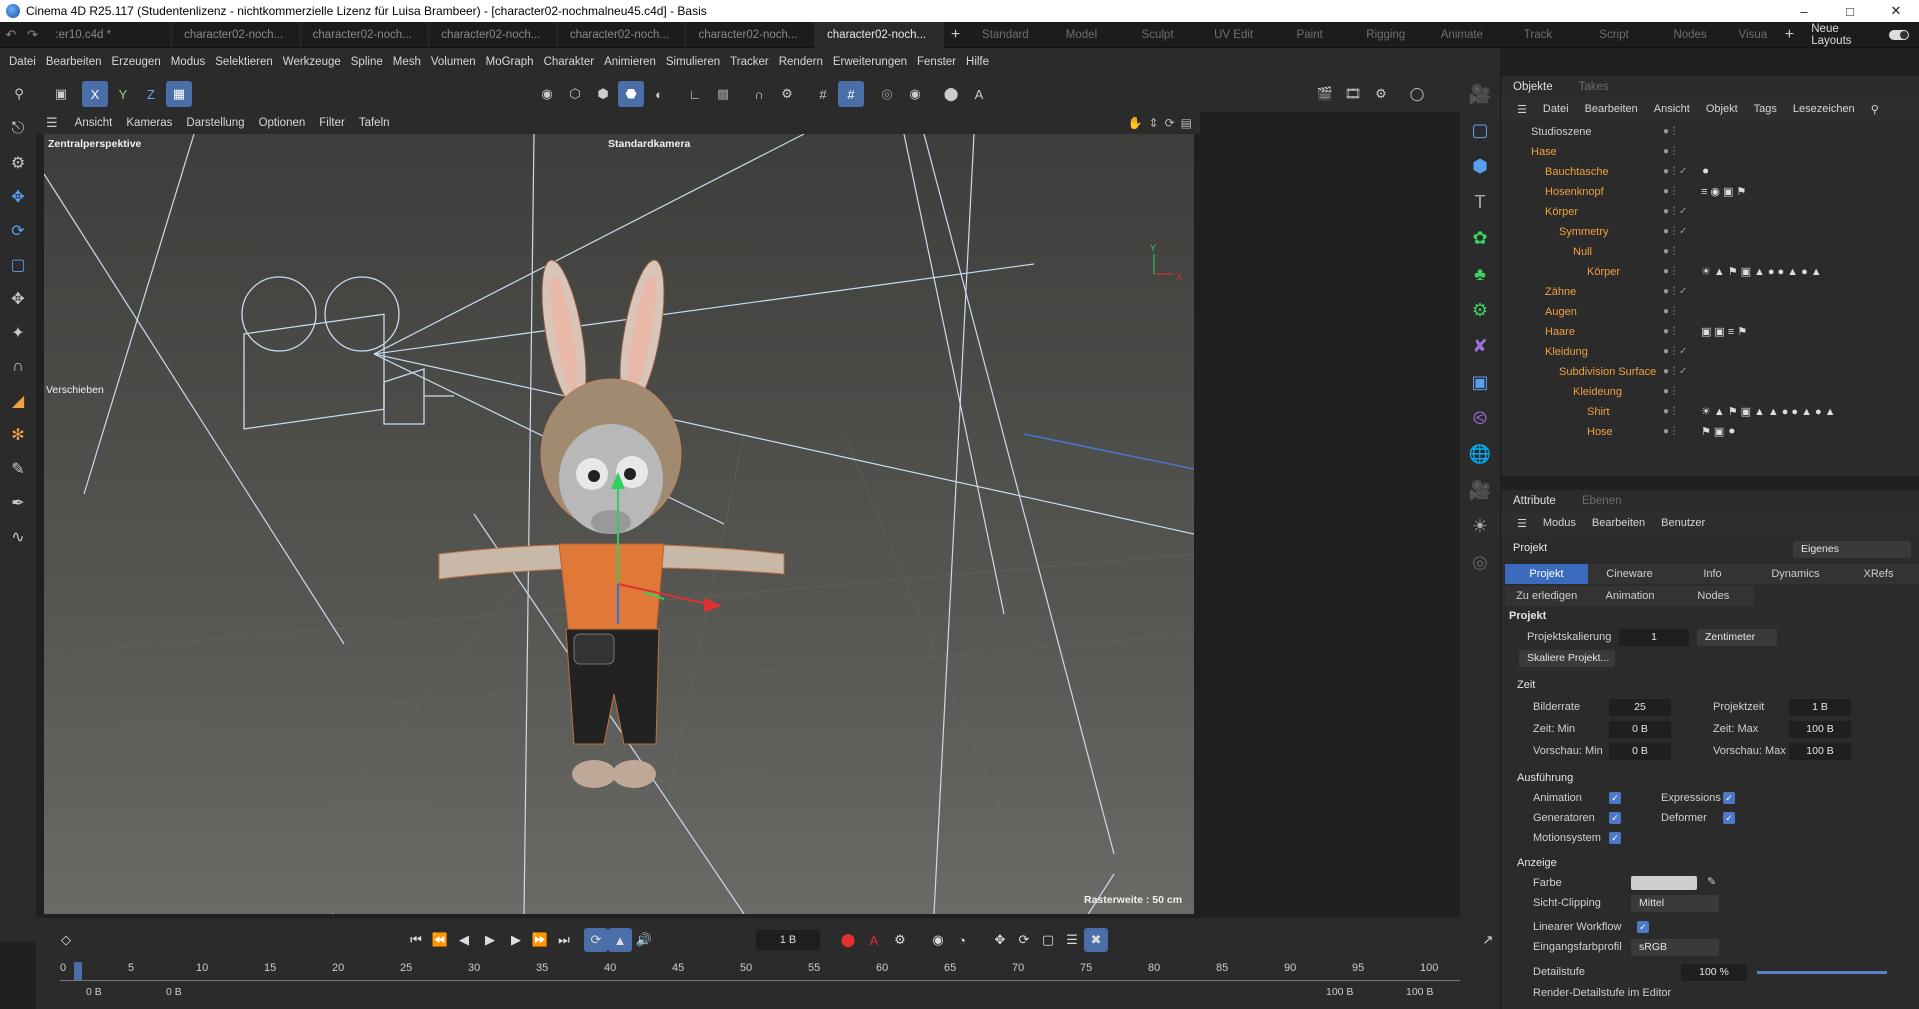  Describe the element at coordinates (870, 62) in the screenshot. I see `menu-erweiterungen: Erweiterungen` at that location.